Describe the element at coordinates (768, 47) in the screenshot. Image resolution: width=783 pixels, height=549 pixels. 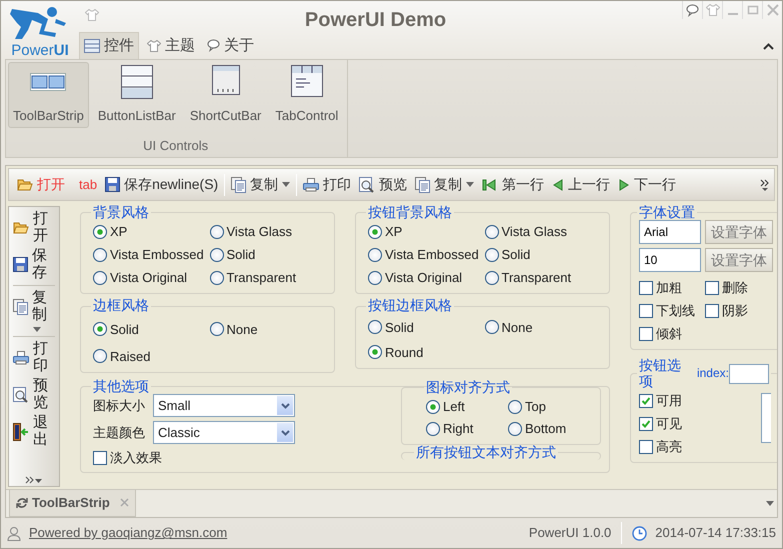
I see `collapse-caret-icon` at that location.